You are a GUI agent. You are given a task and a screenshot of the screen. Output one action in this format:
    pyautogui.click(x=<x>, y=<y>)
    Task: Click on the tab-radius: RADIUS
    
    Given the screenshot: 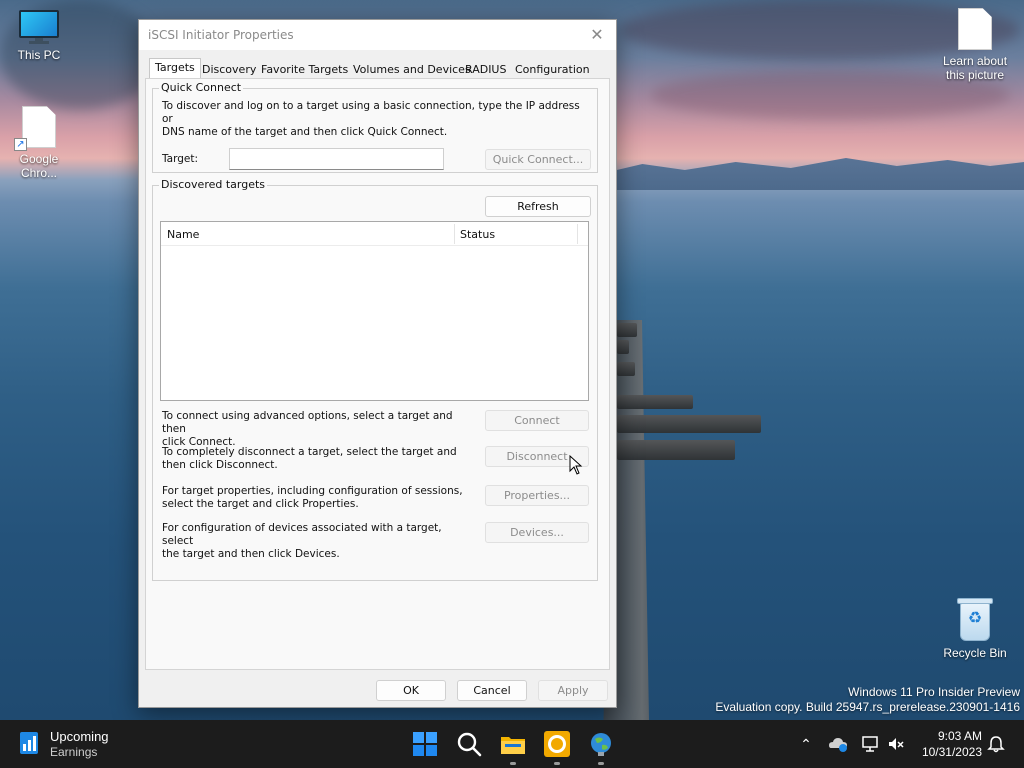 What is the action you would take?
    pyautogui.click(x=485, y=69)
    